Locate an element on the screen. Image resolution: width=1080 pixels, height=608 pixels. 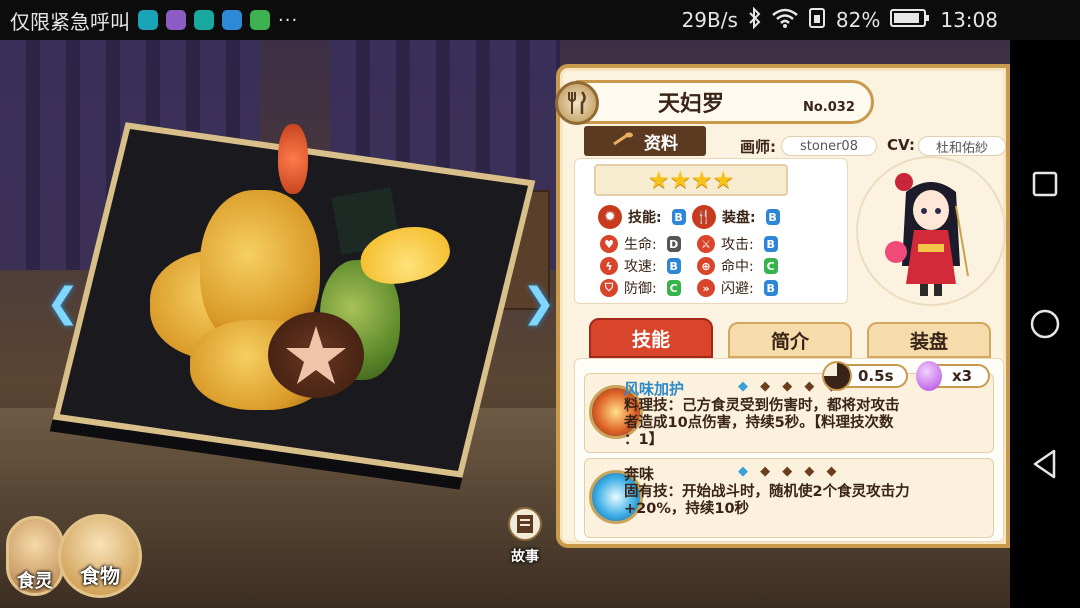
stat-spd: ϟ 攻速: B is located at coordinates (640, 266).